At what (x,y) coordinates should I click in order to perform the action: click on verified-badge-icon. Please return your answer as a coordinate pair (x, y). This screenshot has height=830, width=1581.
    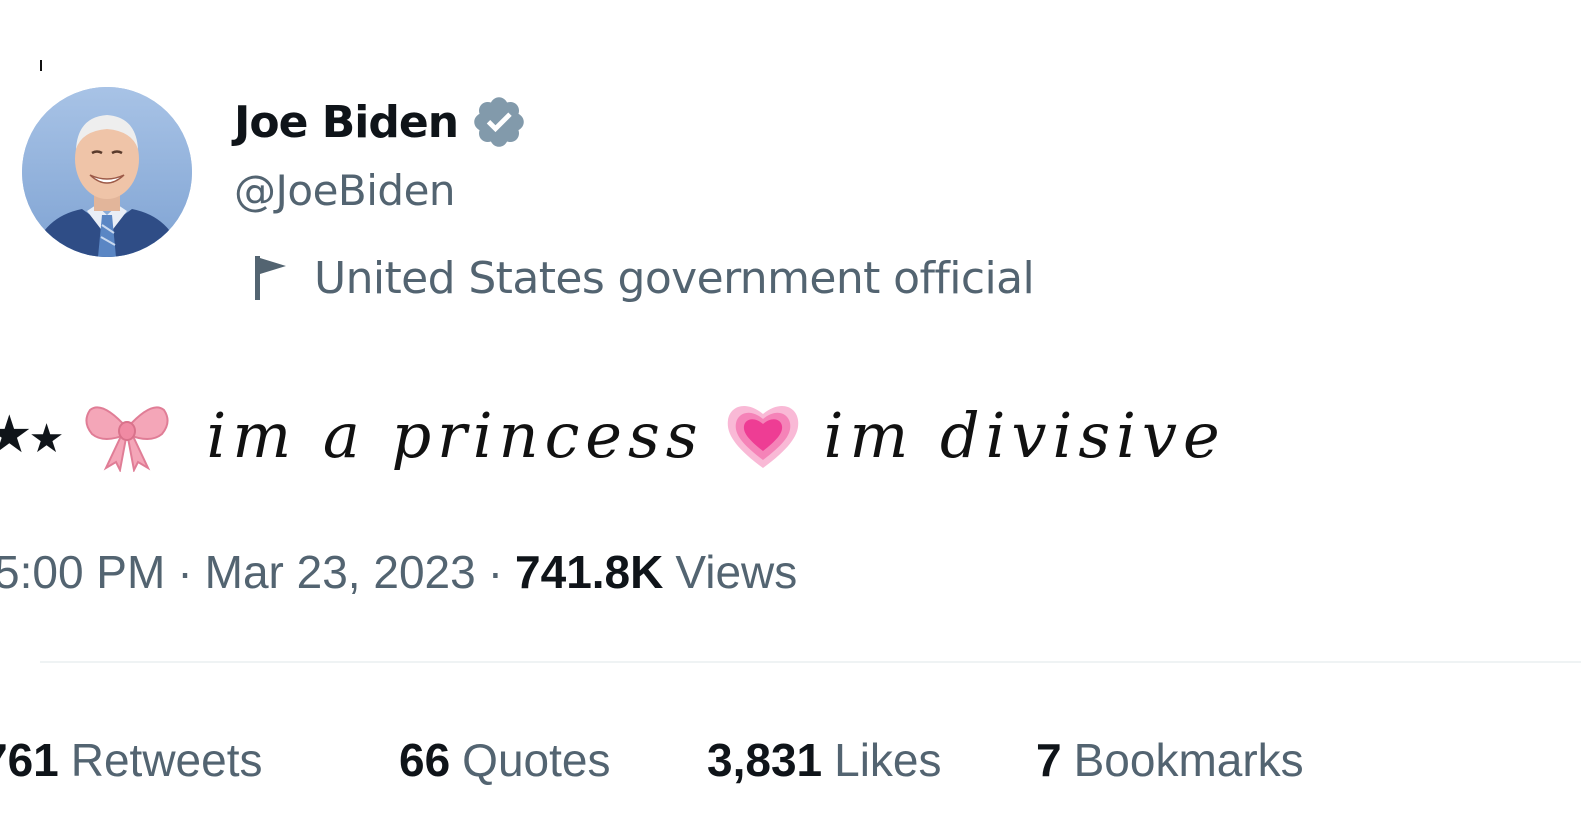
    Looking at the image, I should click on (499, 122).